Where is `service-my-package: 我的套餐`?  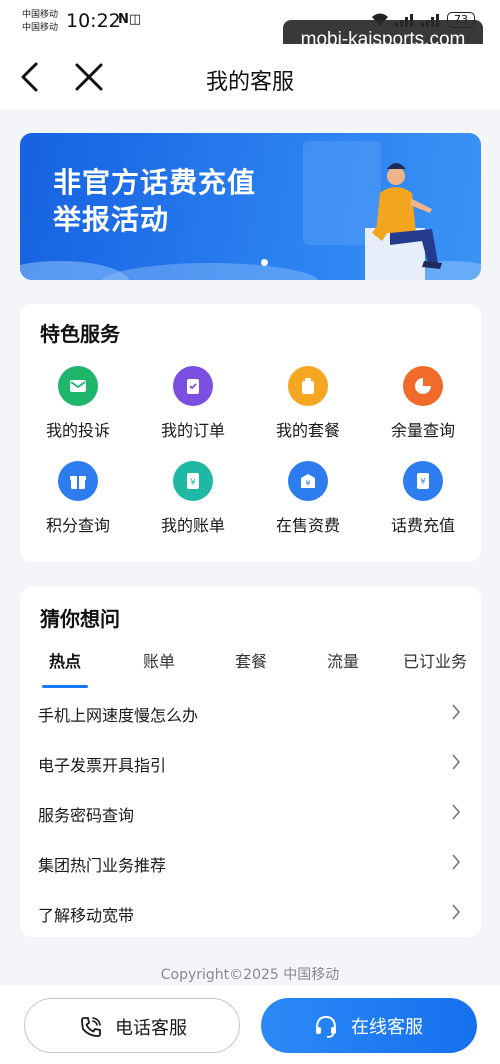 service-my-package: 我的套餐 is located at coordinates (308, 403).